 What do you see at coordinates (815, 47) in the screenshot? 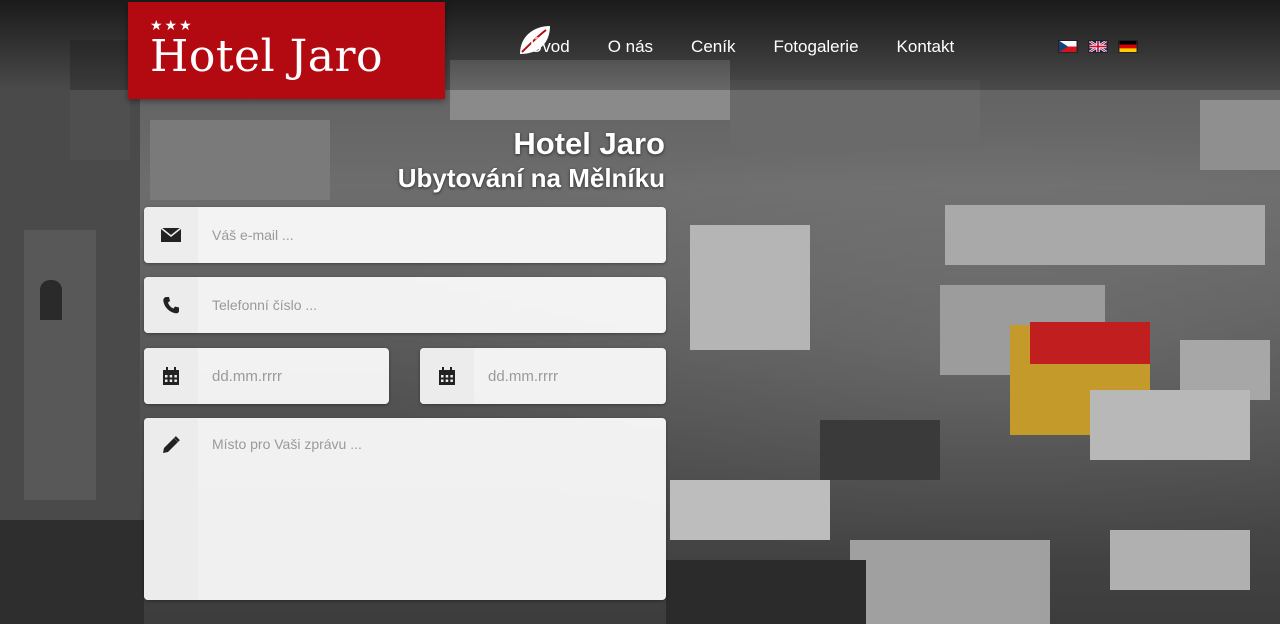
I see `nav-item-fotogalerie: Fotogalerie` at bounding box center [815, 47].